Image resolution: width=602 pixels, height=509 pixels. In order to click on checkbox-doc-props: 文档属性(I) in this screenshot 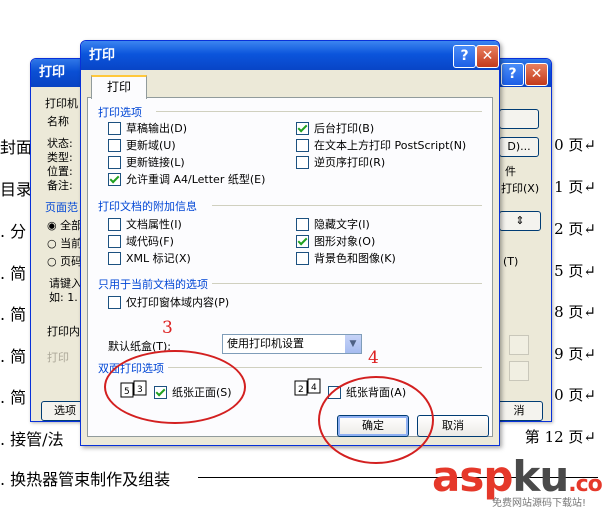, I will do `click(145, 224)`.